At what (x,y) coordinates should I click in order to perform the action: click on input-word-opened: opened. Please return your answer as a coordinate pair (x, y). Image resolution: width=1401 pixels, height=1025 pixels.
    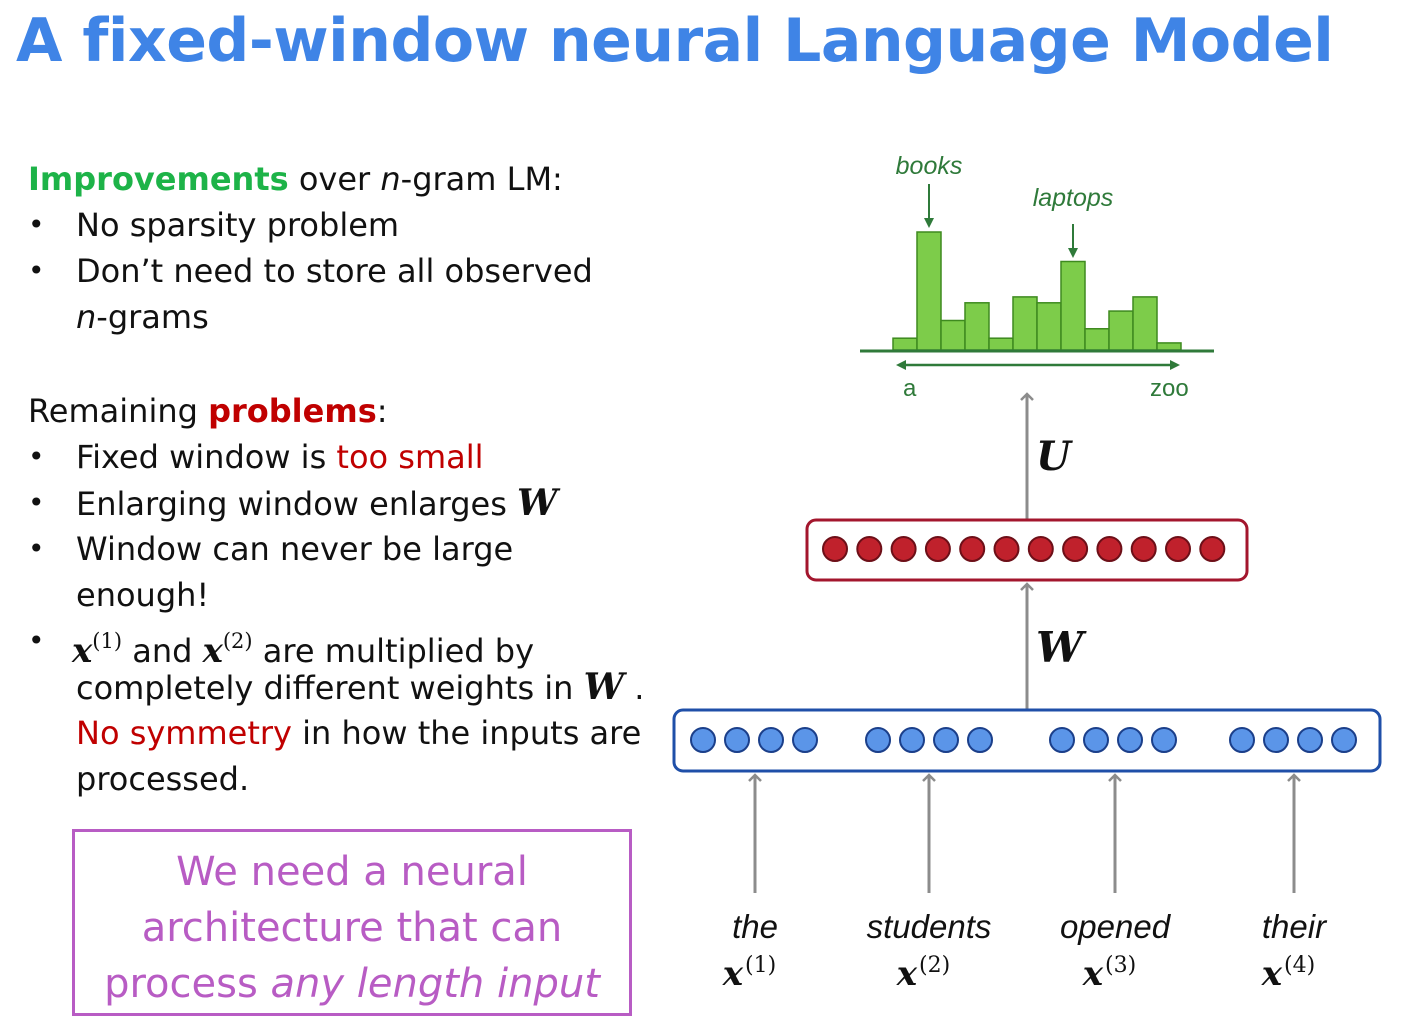
    Looking at the image, I should click on (1116, 926).